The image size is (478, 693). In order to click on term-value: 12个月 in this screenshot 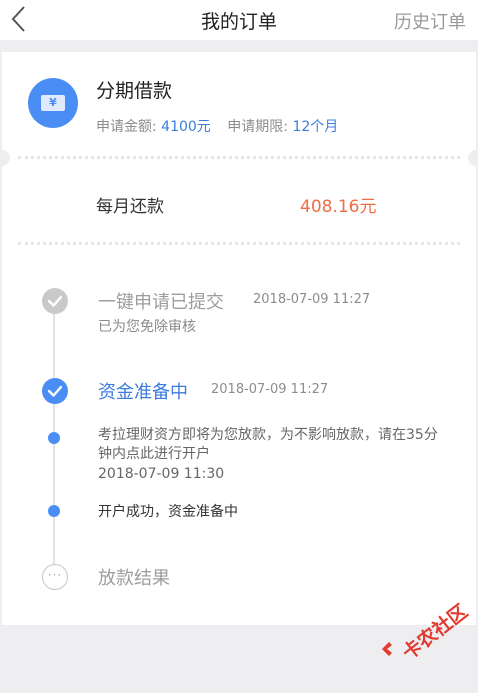, I will do `click(315, 127)`.